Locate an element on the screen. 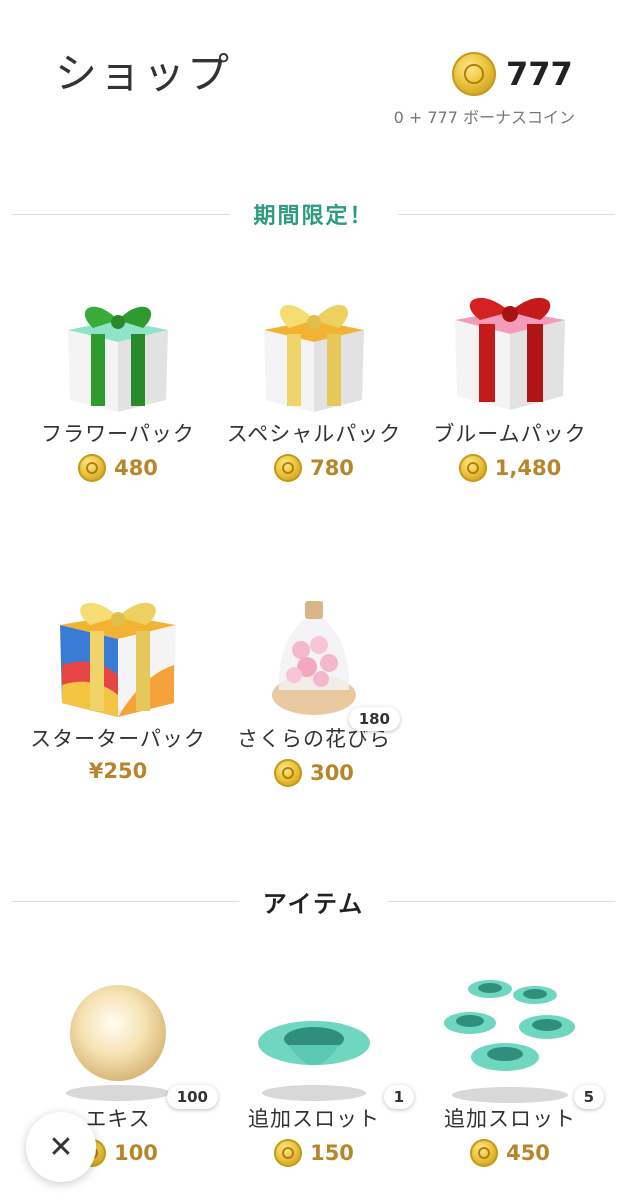  gift-box-yellow-icon is located at coordinates (314, 358).